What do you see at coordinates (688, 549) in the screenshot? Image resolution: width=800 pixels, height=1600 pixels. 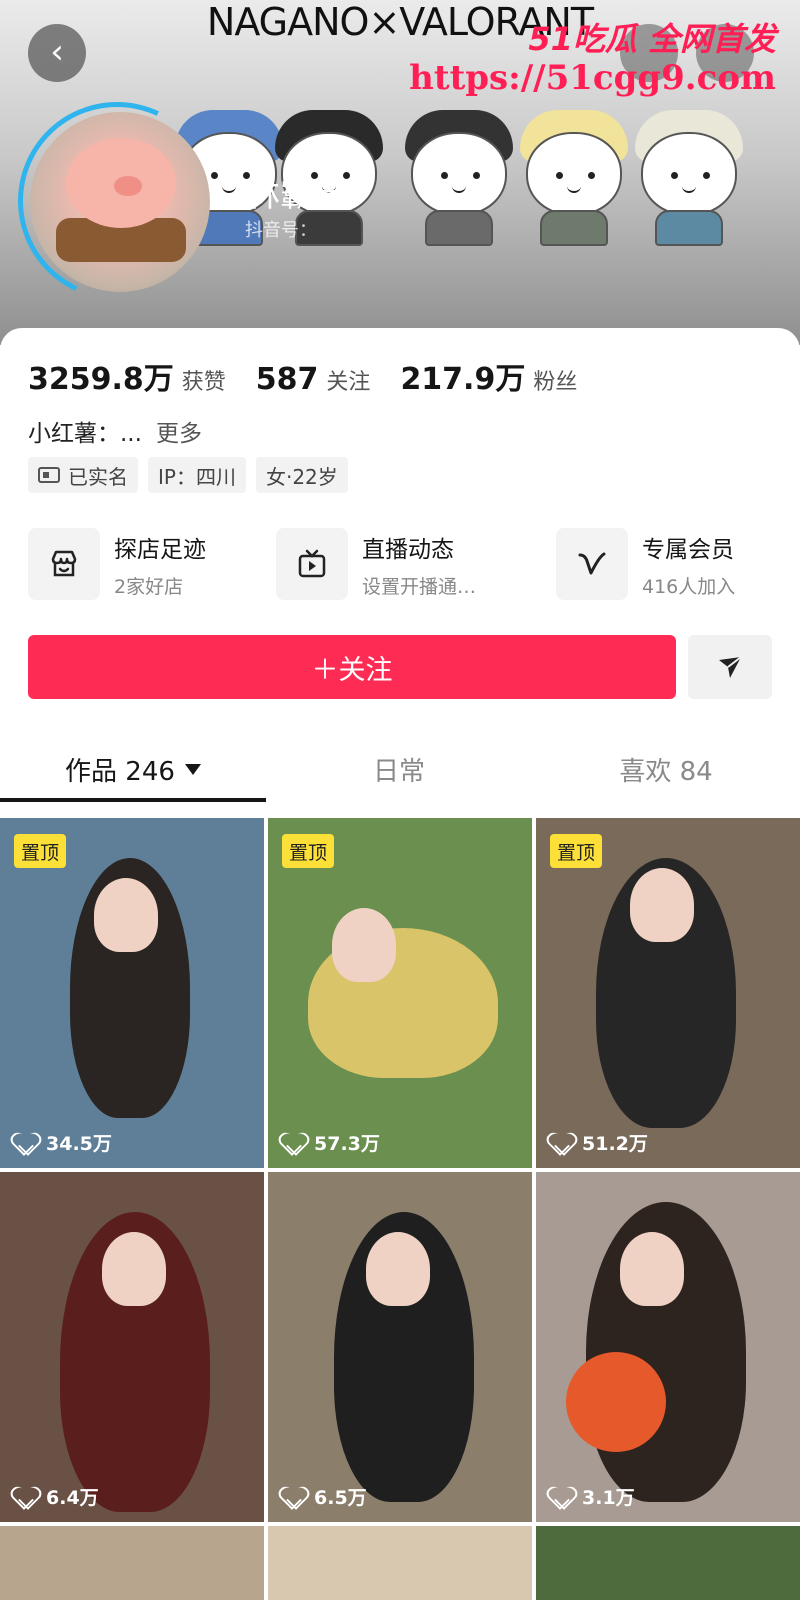 I see `feature-title: 专属会员` at bounding box center [688, 549].